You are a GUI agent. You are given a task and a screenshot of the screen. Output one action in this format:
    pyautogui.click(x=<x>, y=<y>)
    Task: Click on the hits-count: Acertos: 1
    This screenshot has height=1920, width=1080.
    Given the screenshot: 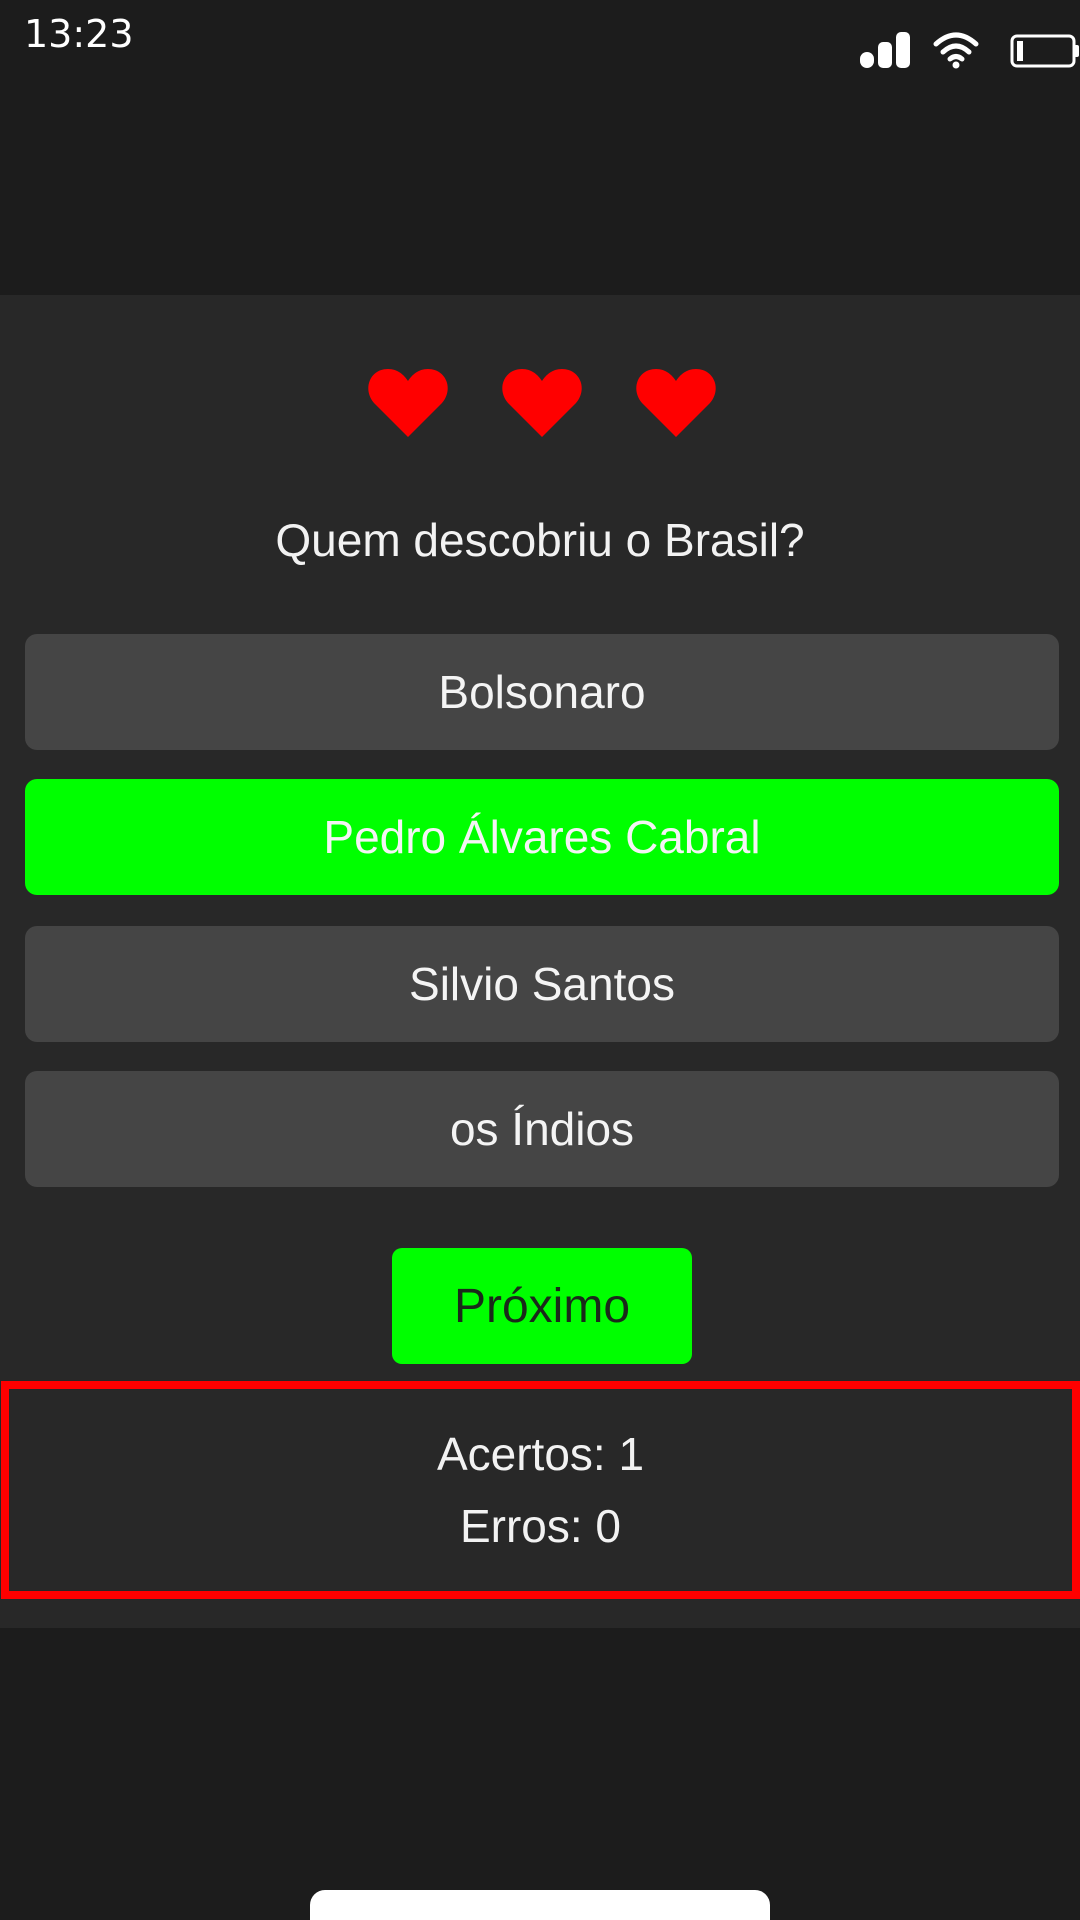 What is the action you would take?
    pyautogui.click(x=540, y=1454)
    